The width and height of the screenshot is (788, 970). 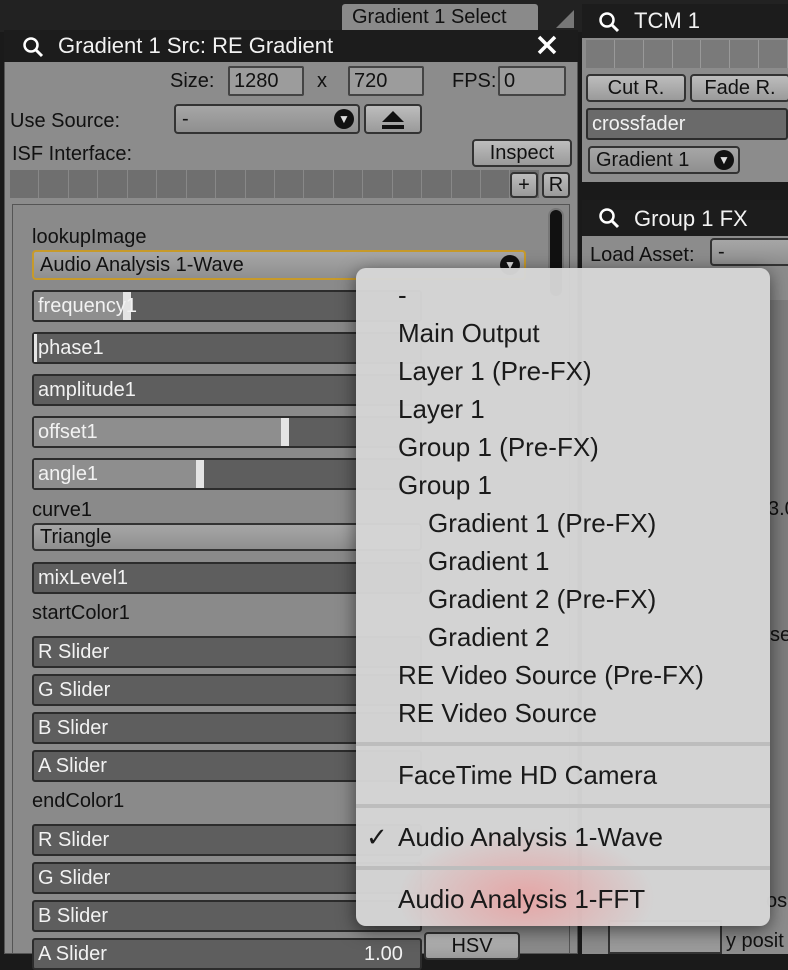 I want to click on menu-item-label: RE Video Source (Pre-FX), so click(x=551, y=675).